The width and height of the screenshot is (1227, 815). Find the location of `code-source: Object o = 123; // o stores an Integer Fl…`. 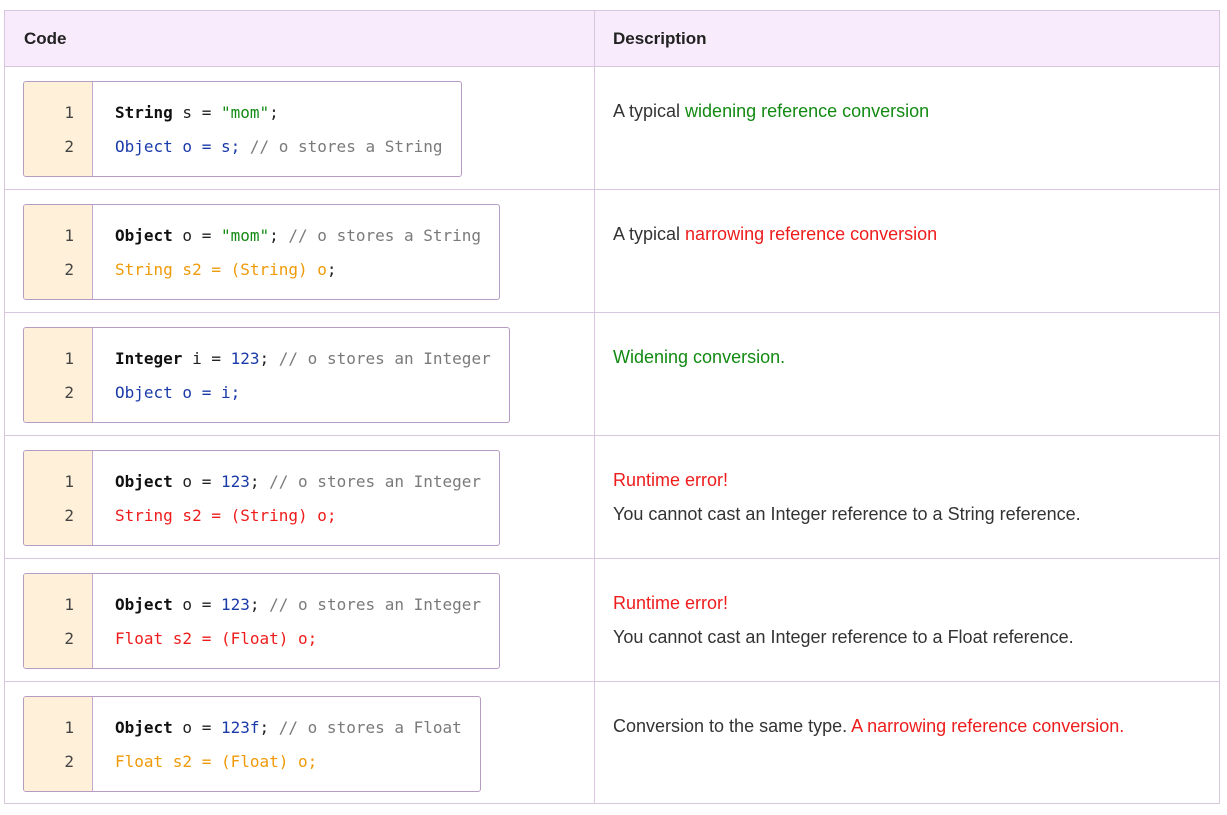

code-source: Object o = 123; // o stores an Integer Fl… is located at coordinates (296, 621).